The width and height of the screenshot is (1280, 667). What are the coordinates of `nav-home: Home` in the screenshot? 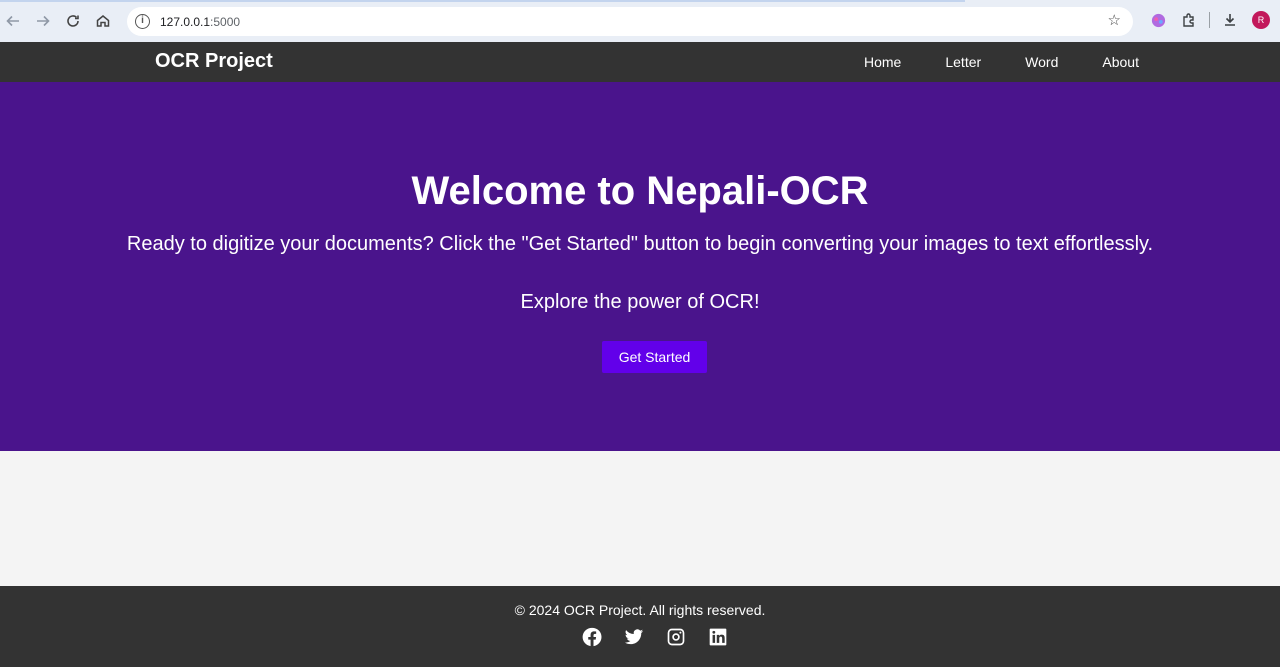 It's located at (882, 62).